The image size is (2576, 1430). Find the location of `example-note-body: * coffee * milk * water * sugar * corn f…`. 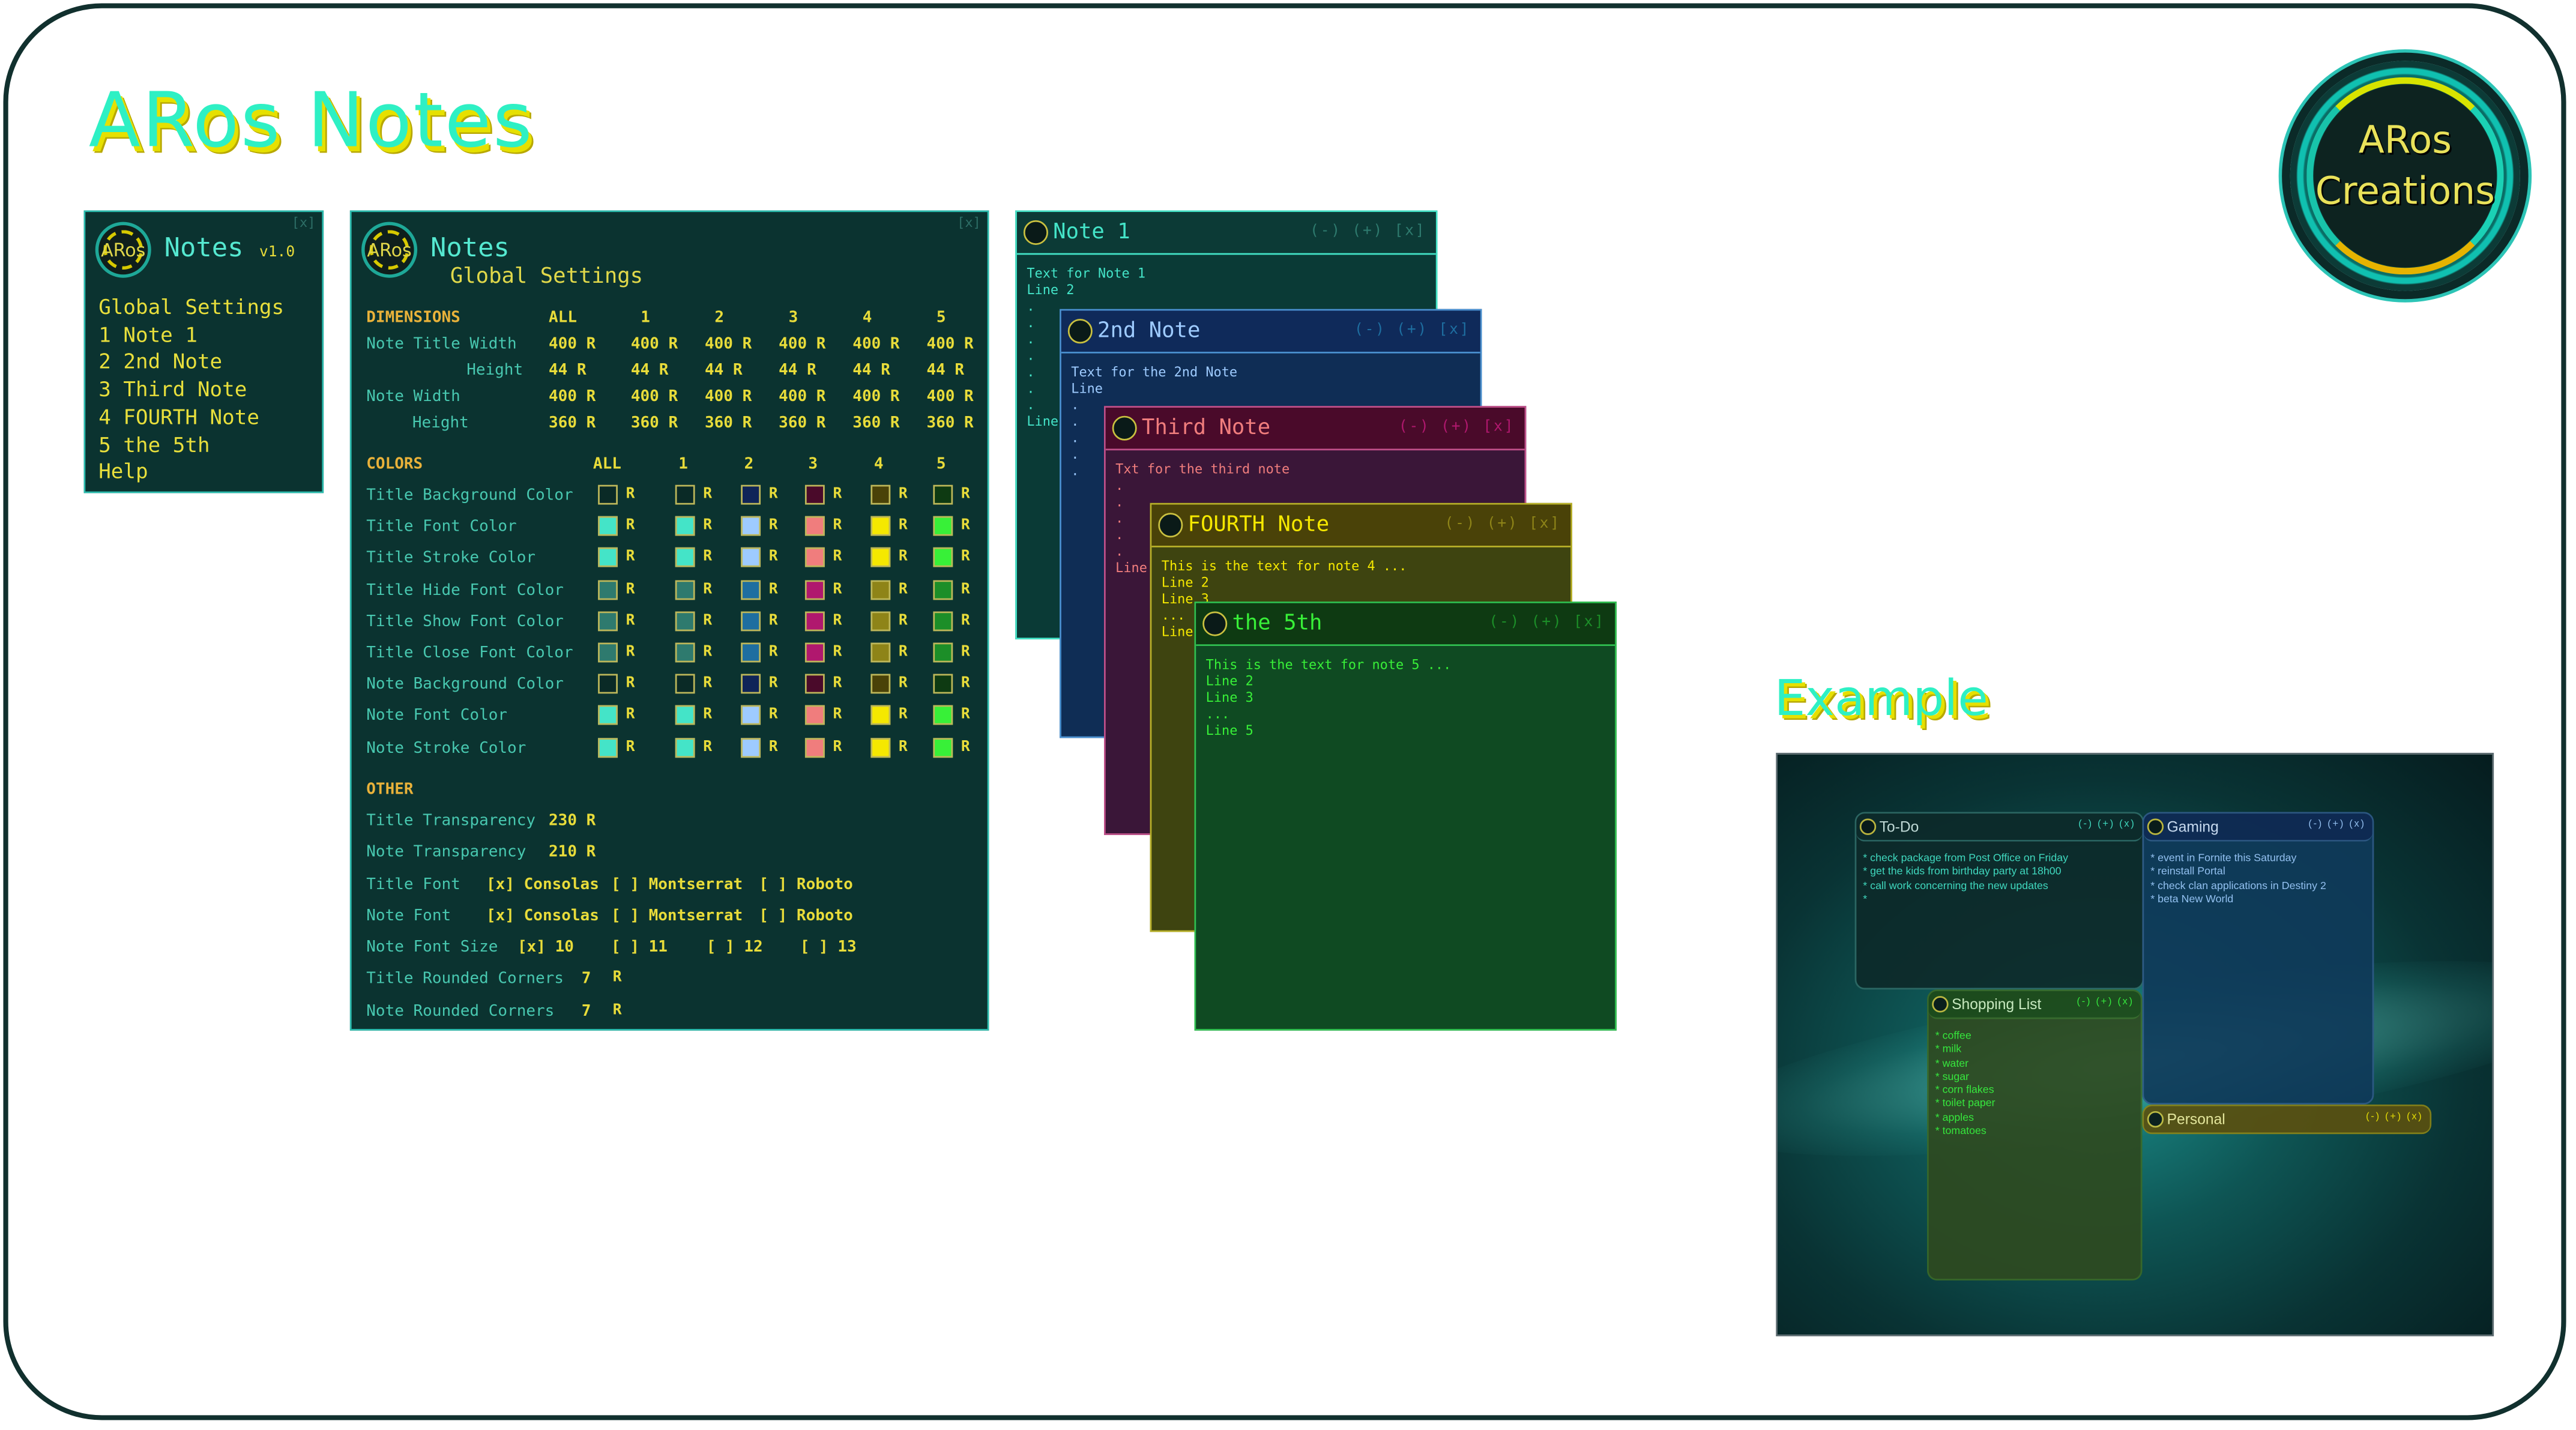

example-note-body: * coffee * milk * water * sugar * corn f… is located at coordinates (1965, 1085).